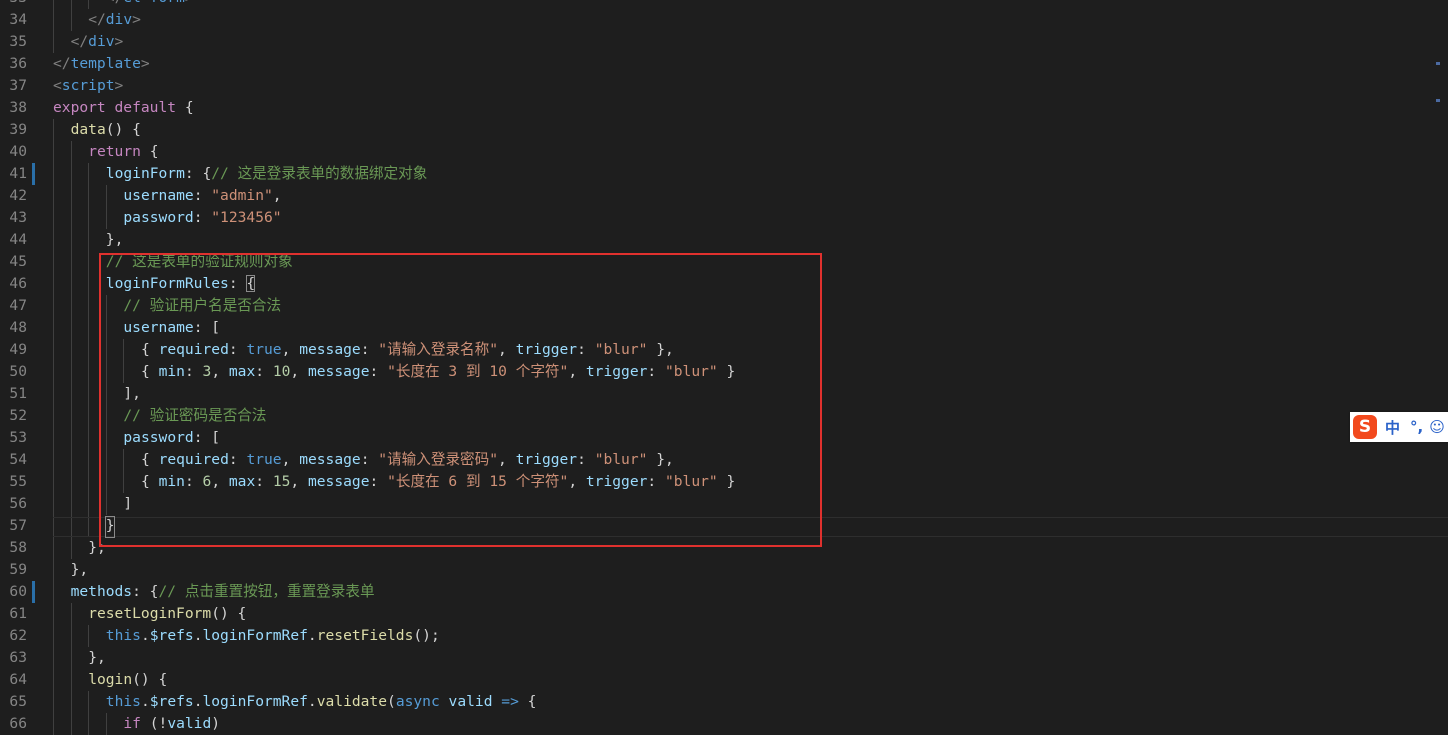 This screenshot has width=1448, height=735. What do you see at coordinates (724, 86) in the screenshot?
I see `code-line: 37 <script>` at bounding box center [724, 86].